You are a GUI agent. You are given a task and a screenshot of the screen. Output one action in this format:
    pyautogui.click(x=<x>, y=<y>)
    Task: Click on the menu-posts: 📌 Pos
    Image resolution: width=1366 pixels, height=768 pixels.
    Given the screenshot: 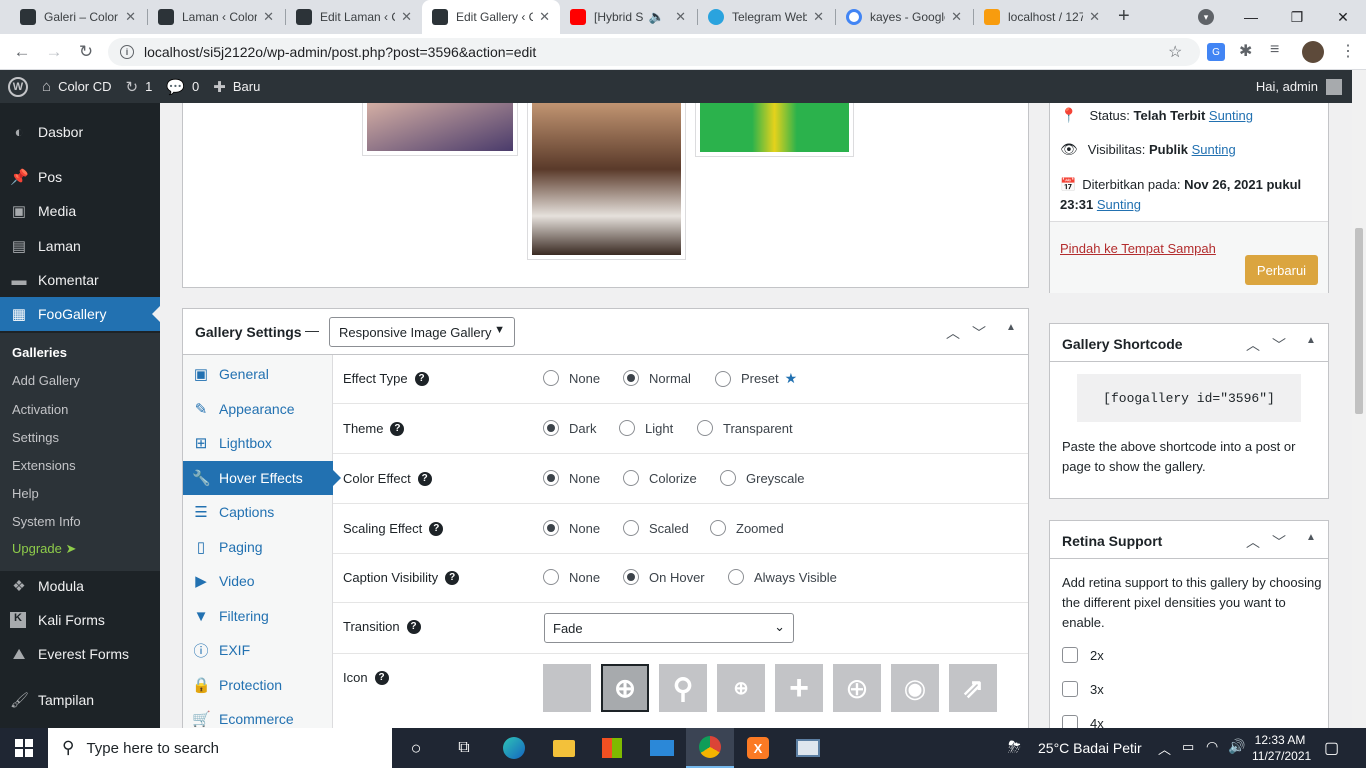 What is the action you would take?
    pyautogui.click(x=80, y=177)
    